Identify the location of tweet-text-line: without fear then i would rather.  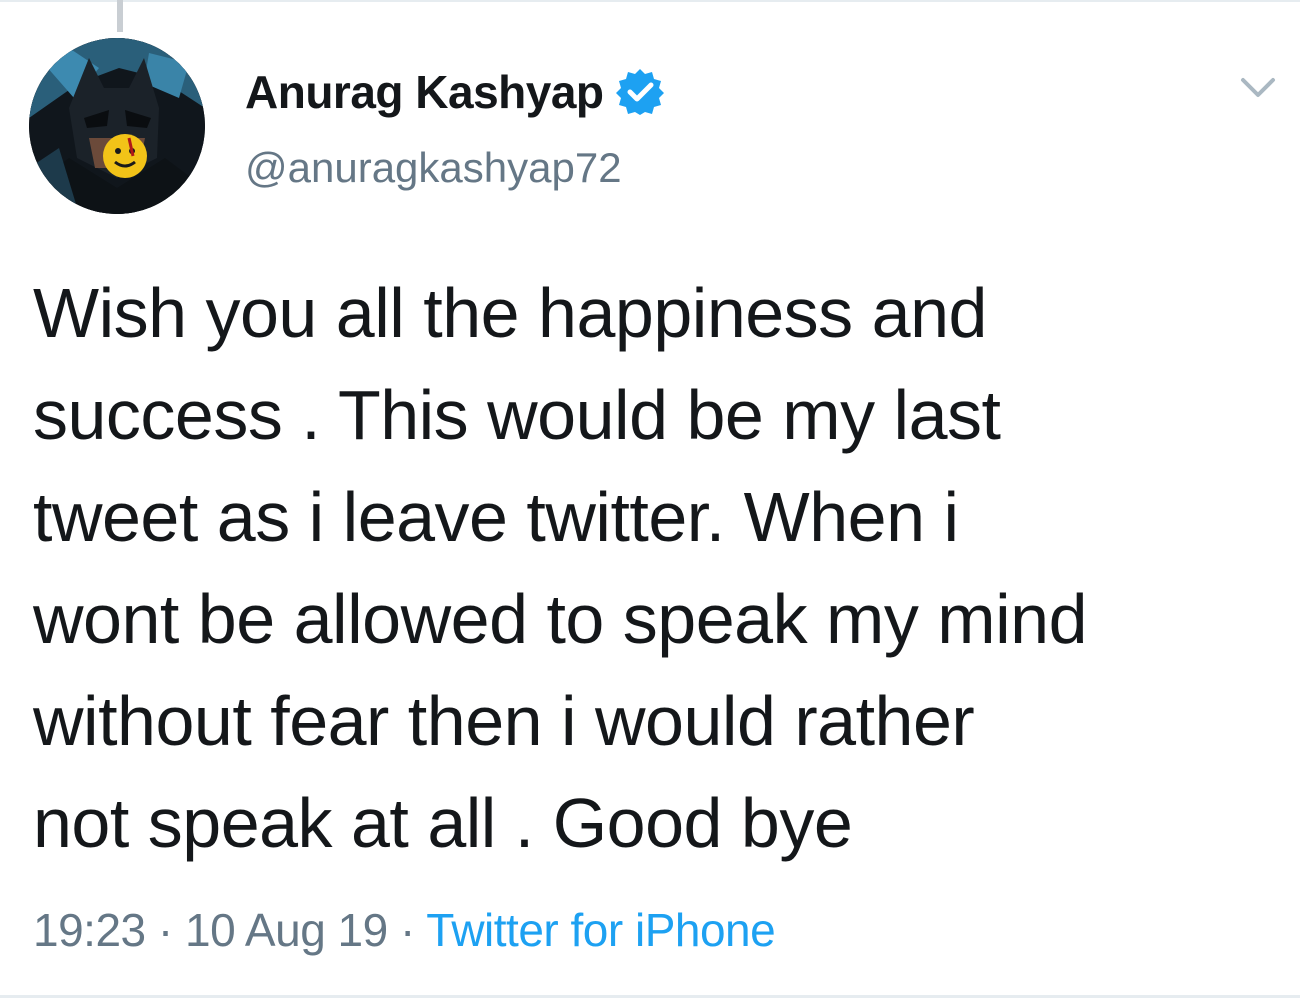
(504, 721).